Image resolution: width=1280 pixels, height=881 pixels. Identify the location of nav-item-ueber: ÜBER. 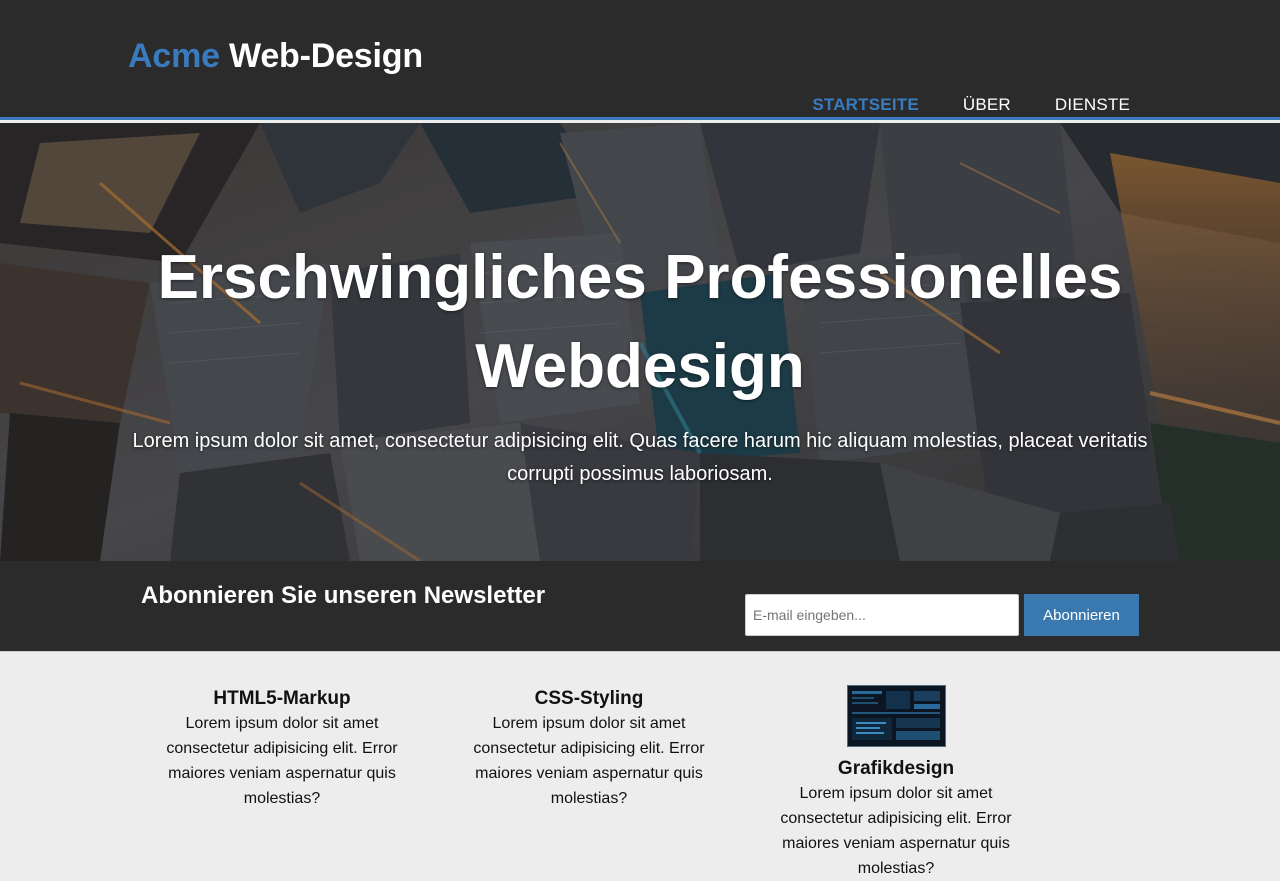
(987, 105).